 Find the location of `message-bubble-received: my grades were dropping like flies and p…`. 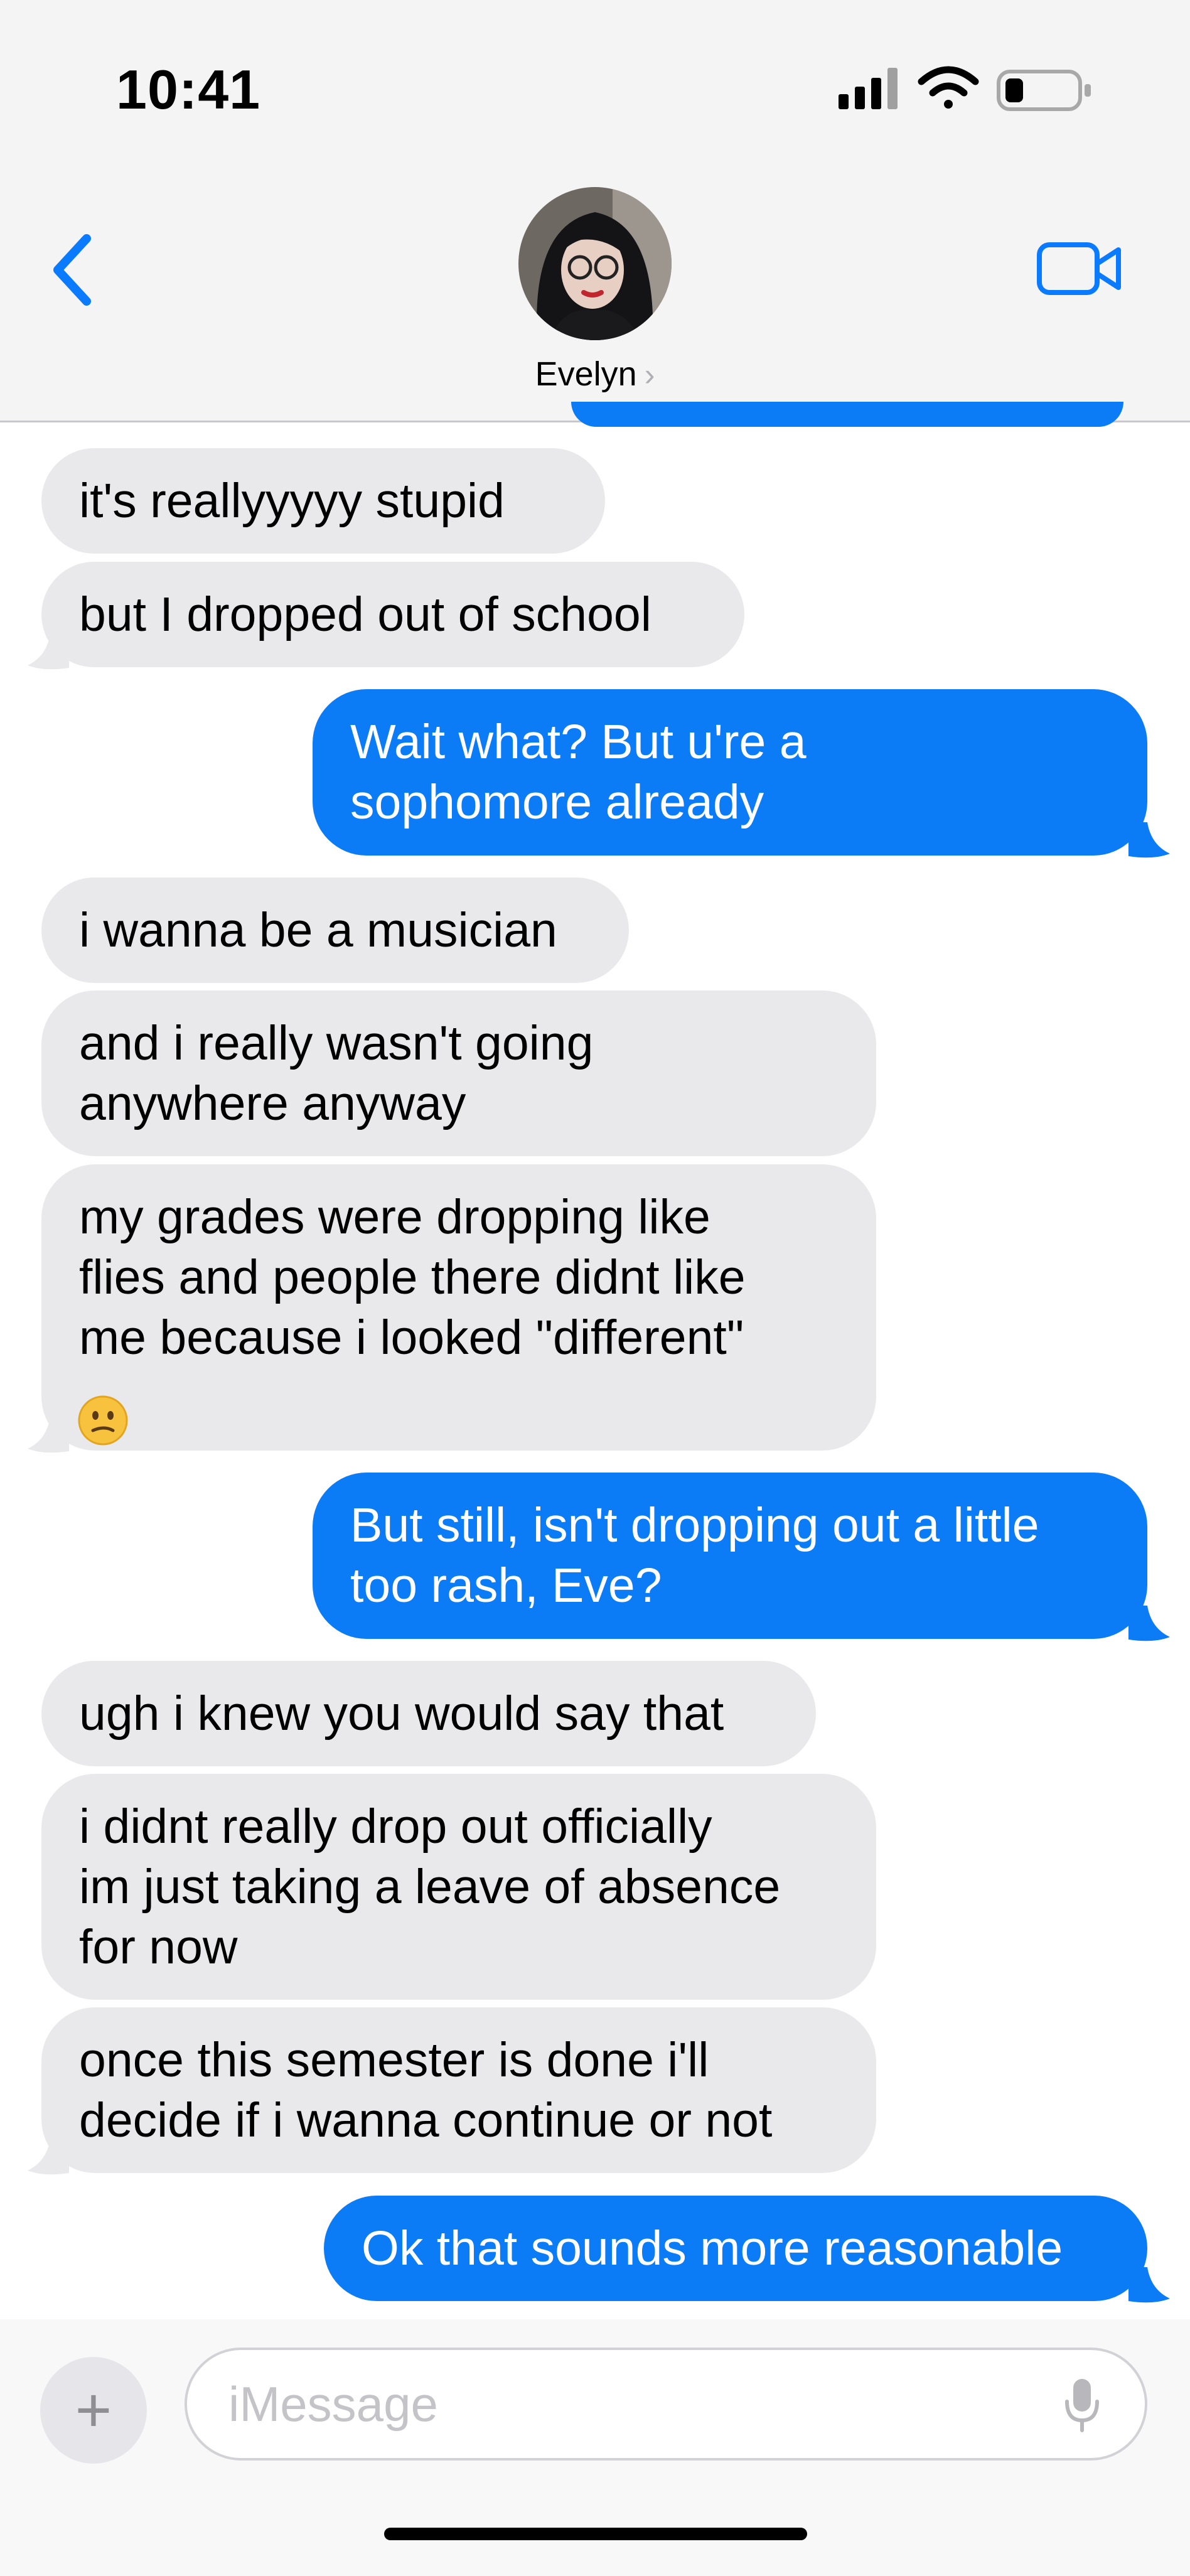

message-bubble-received: my grades were dropping like flies and p… is located at coordinates (458, 1307).